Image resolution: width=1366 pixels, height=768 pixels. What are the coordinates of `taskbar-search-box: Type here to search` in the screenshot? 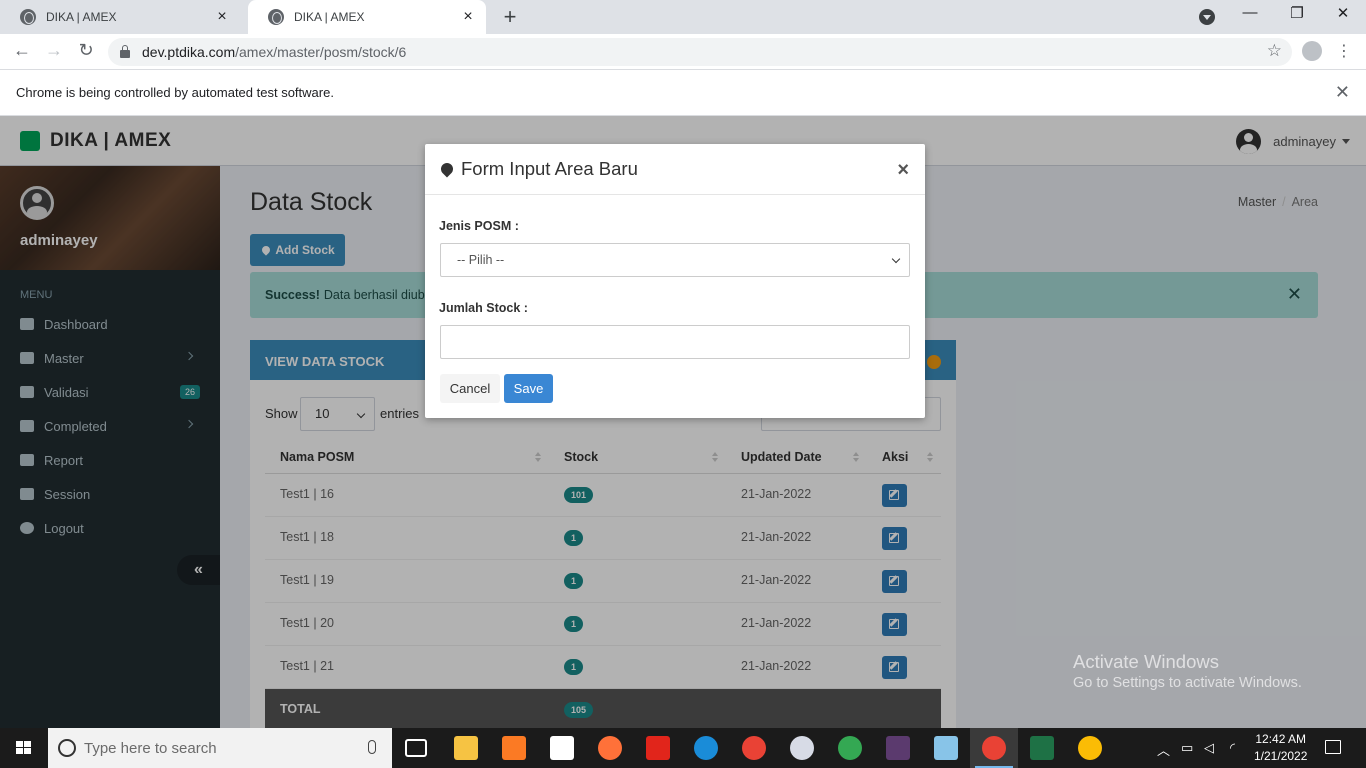 It's located at (220, 748).